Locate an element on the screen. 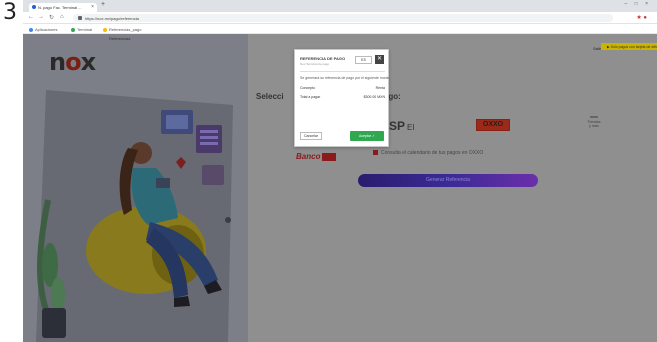  browser-tab: N. pago Fac. Terminal ... × is located at coordinates (63, 7).